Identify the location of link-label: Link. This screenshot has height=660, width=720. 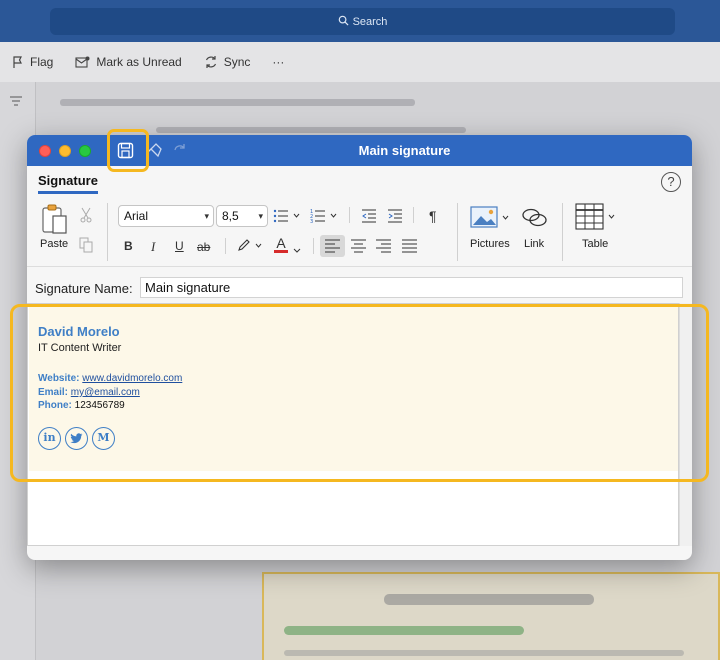
(534, 244).